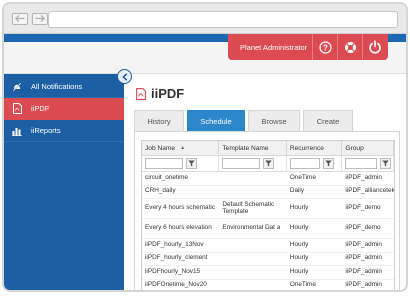 Image resolution: width=410 pixels, height=308 pixels. Describe the element at coordinates (159, 120) in the screenshot. I see `tab-history: History` at that location.